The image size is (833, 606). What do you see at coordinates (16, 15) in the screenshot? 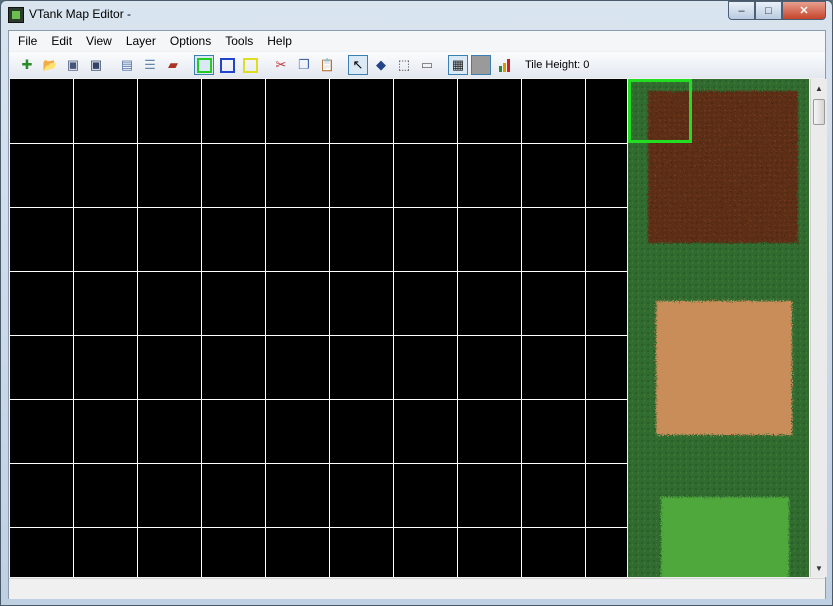
I see `app-icon` at bounding box center [16, 15].